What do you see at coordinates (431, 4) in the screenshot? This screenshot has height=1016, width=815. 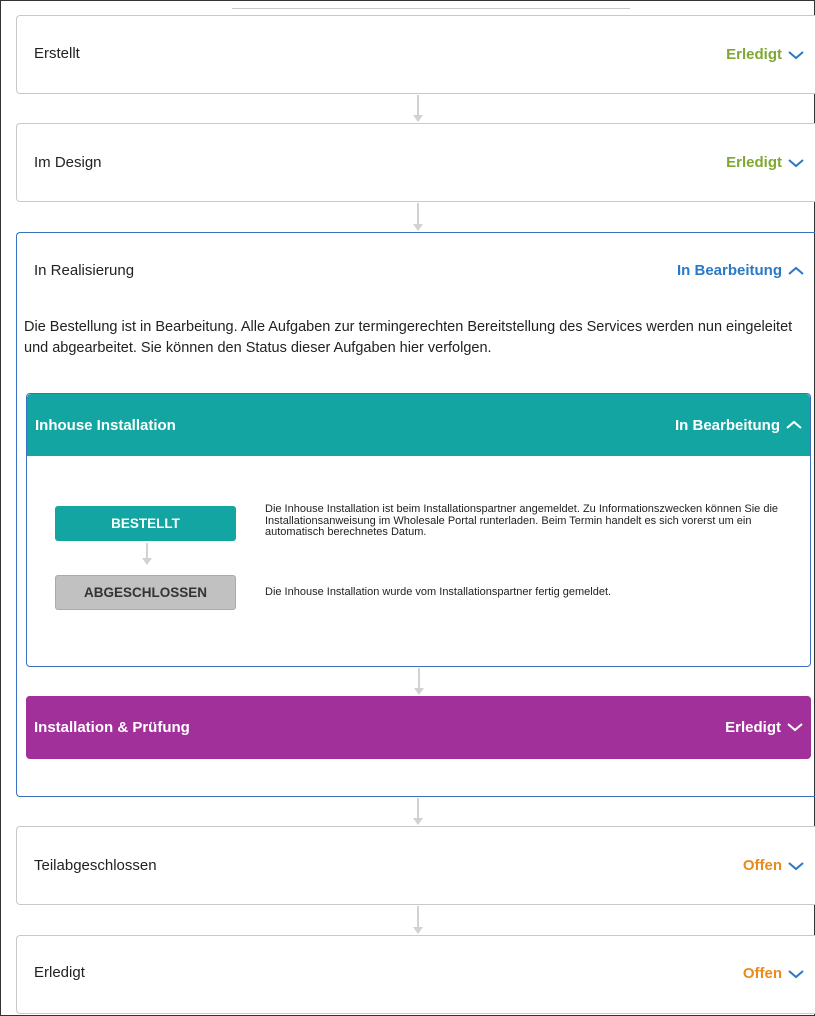 I see `top-divider` at bounding box center [431, 4].